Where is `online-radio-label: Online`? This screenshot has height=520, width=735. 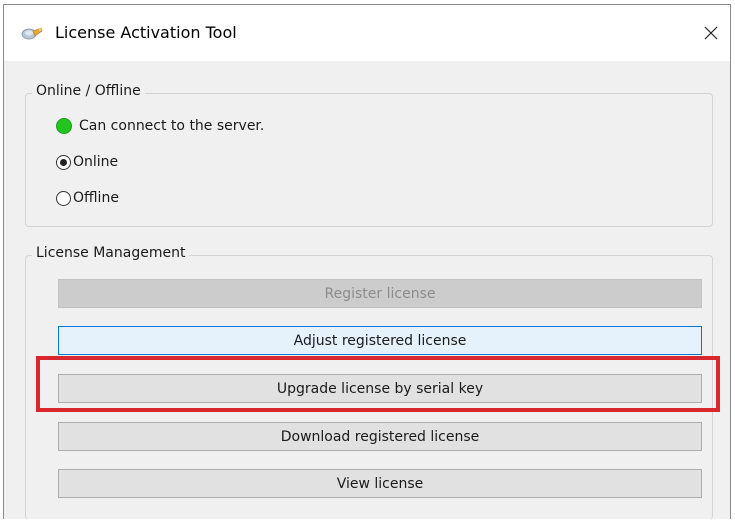
online-radio-label: Online is located at coordinates (96, 162).